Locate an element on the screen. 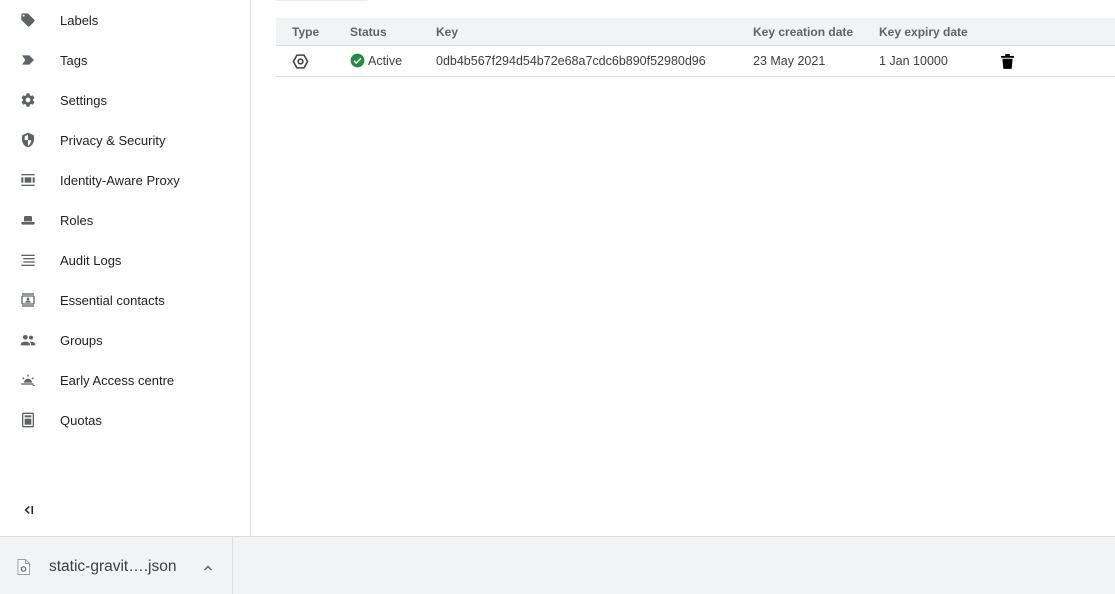 The height and width of the screenshot is (594, 1115). download-bar: static-gravit….json is located at coordinates (557, 565).